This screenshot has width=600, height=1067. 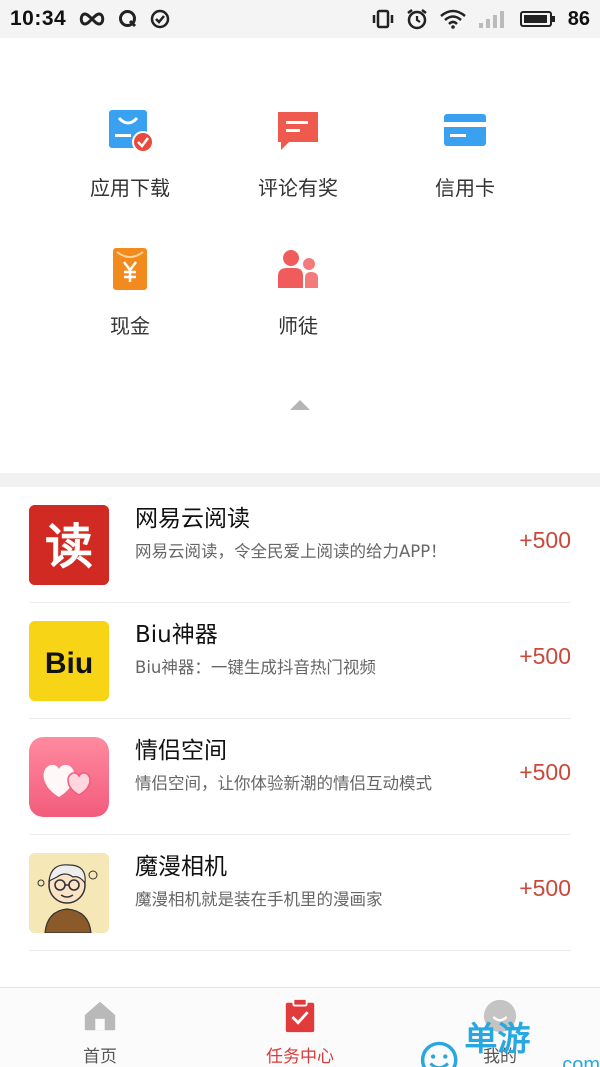 I want to click on app-icon-netease-read: 读, so click(x=69, y=545).